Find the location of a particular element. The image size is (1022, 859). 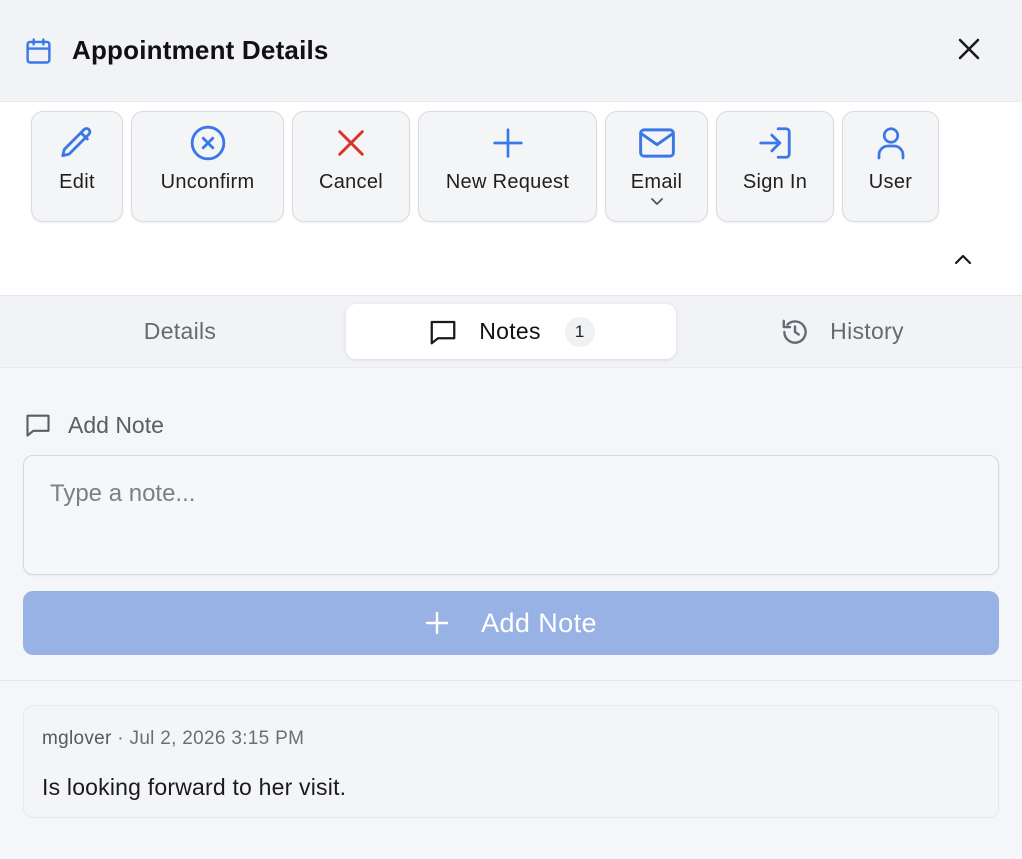

new-request-label: New Request is located at coordinates (507, 182).